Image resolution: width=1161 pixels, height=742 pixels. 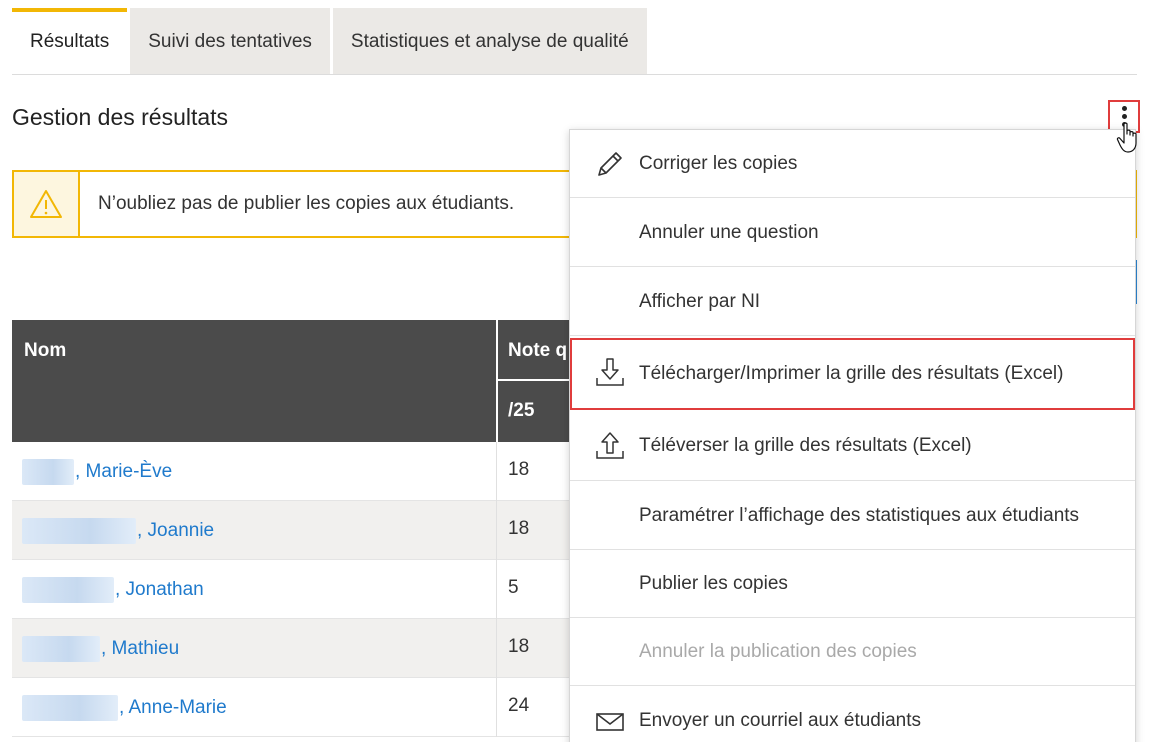 I want to click on download-icon, so click(x=610, y=372).